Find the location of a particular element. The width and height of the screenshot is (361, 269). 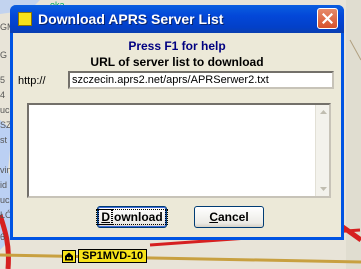

cancel-button: Cancel is located at coordinates (229, 217).